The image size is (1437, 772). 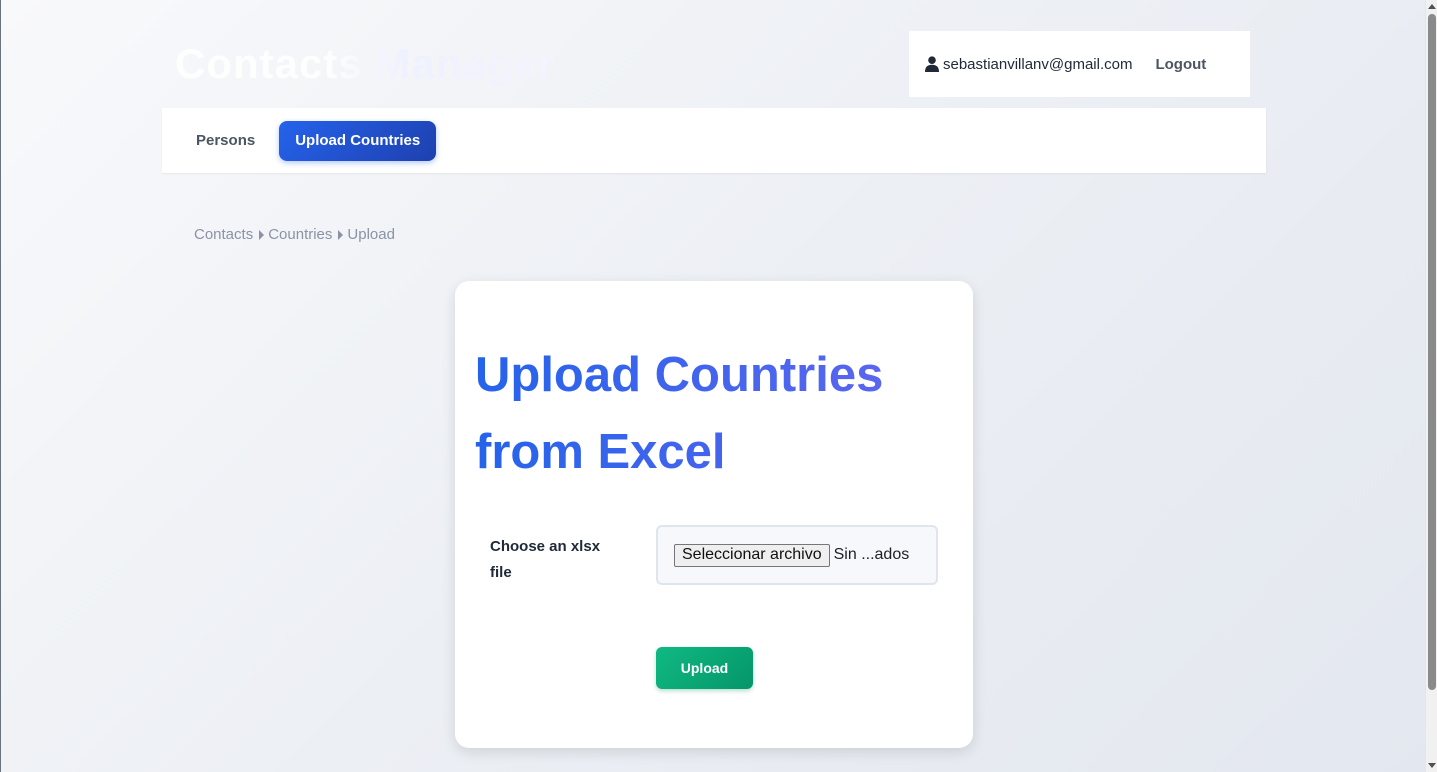 What do you see at coordinates (1432, 352) in the screenshot?
I see `scrollbar-thumb` at bounding box center [1432, 352].